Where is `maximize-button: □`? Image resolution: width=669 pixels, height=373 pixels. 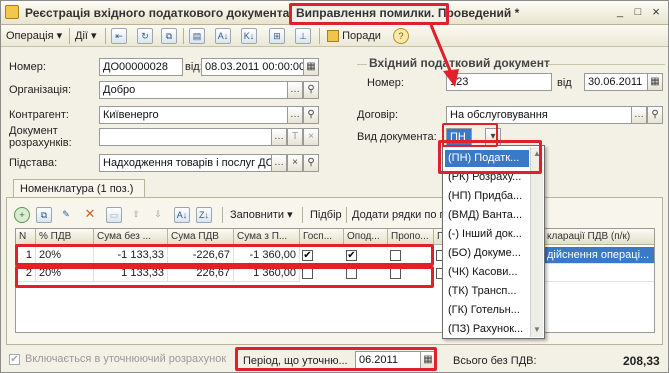
maximize-button: □ is located at coordinates (638, 12).